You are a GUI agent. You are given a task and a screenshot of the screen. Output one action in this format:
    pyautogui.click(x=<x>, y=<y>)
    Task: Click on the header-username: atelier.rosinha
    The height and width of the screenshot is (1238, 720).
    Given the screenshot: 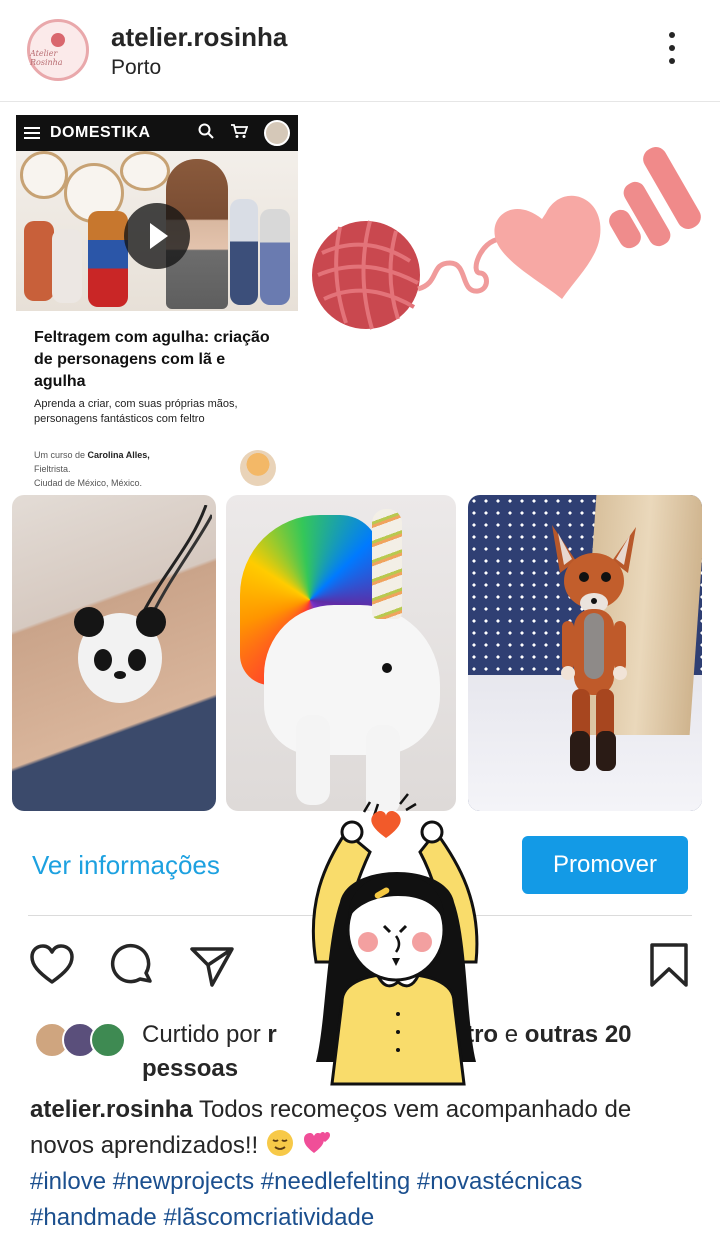 What is the action you would take?
    pyautogui.click(x=199, y=37)
    